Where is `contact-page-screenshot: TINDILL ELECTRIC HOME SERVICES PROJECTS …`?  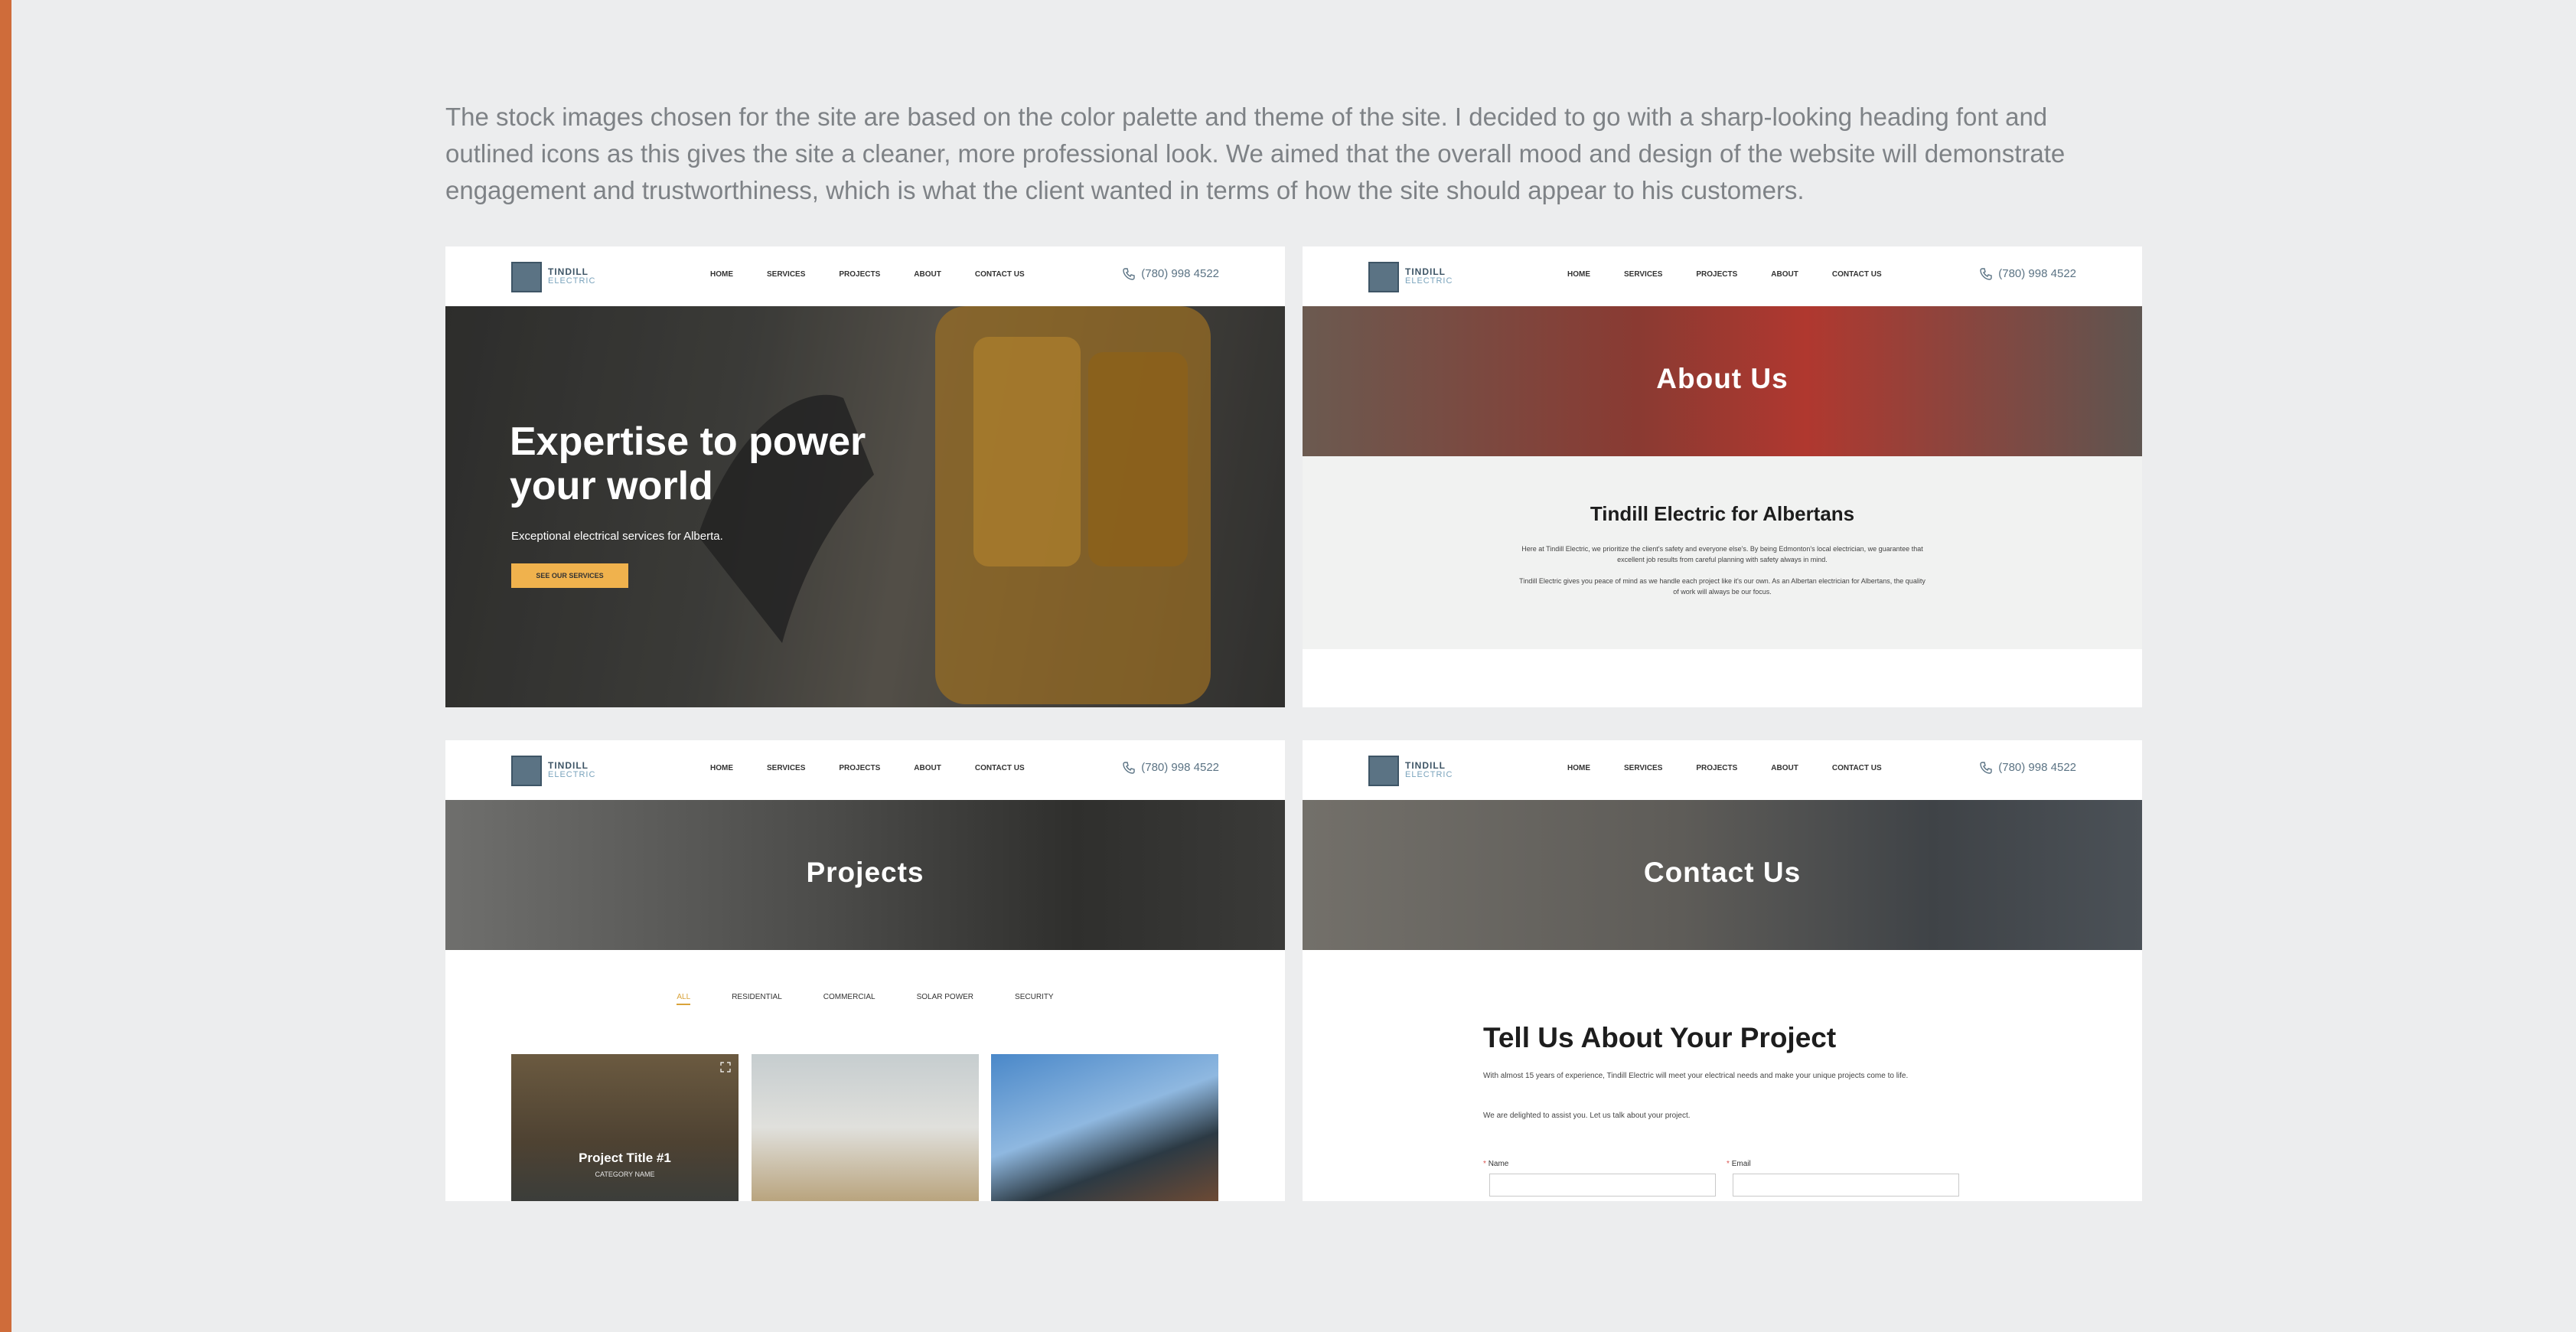
contact-page-screenshot: TINDILL ELECTRIC HOME SERVICES PROJECTS … is located at coordinates (1722, 970).